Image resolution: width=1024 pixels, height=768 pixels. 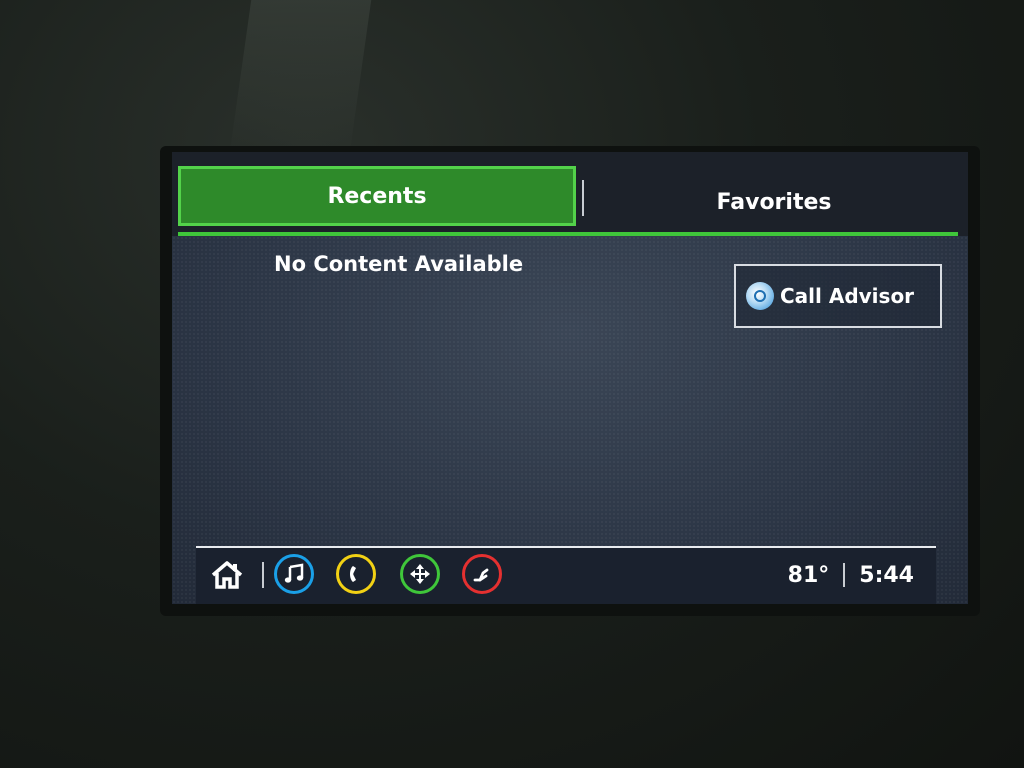 I want to click on clock-readout: 5:44, so click(x=886, y=575).